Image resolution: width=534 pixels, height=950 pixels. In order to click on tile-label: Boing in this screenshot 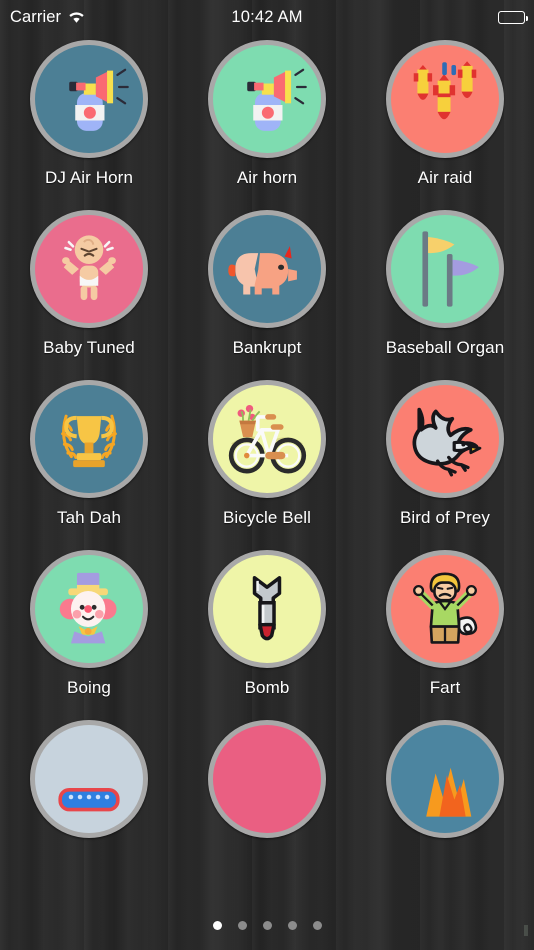, I will do `click(89, 687)`.